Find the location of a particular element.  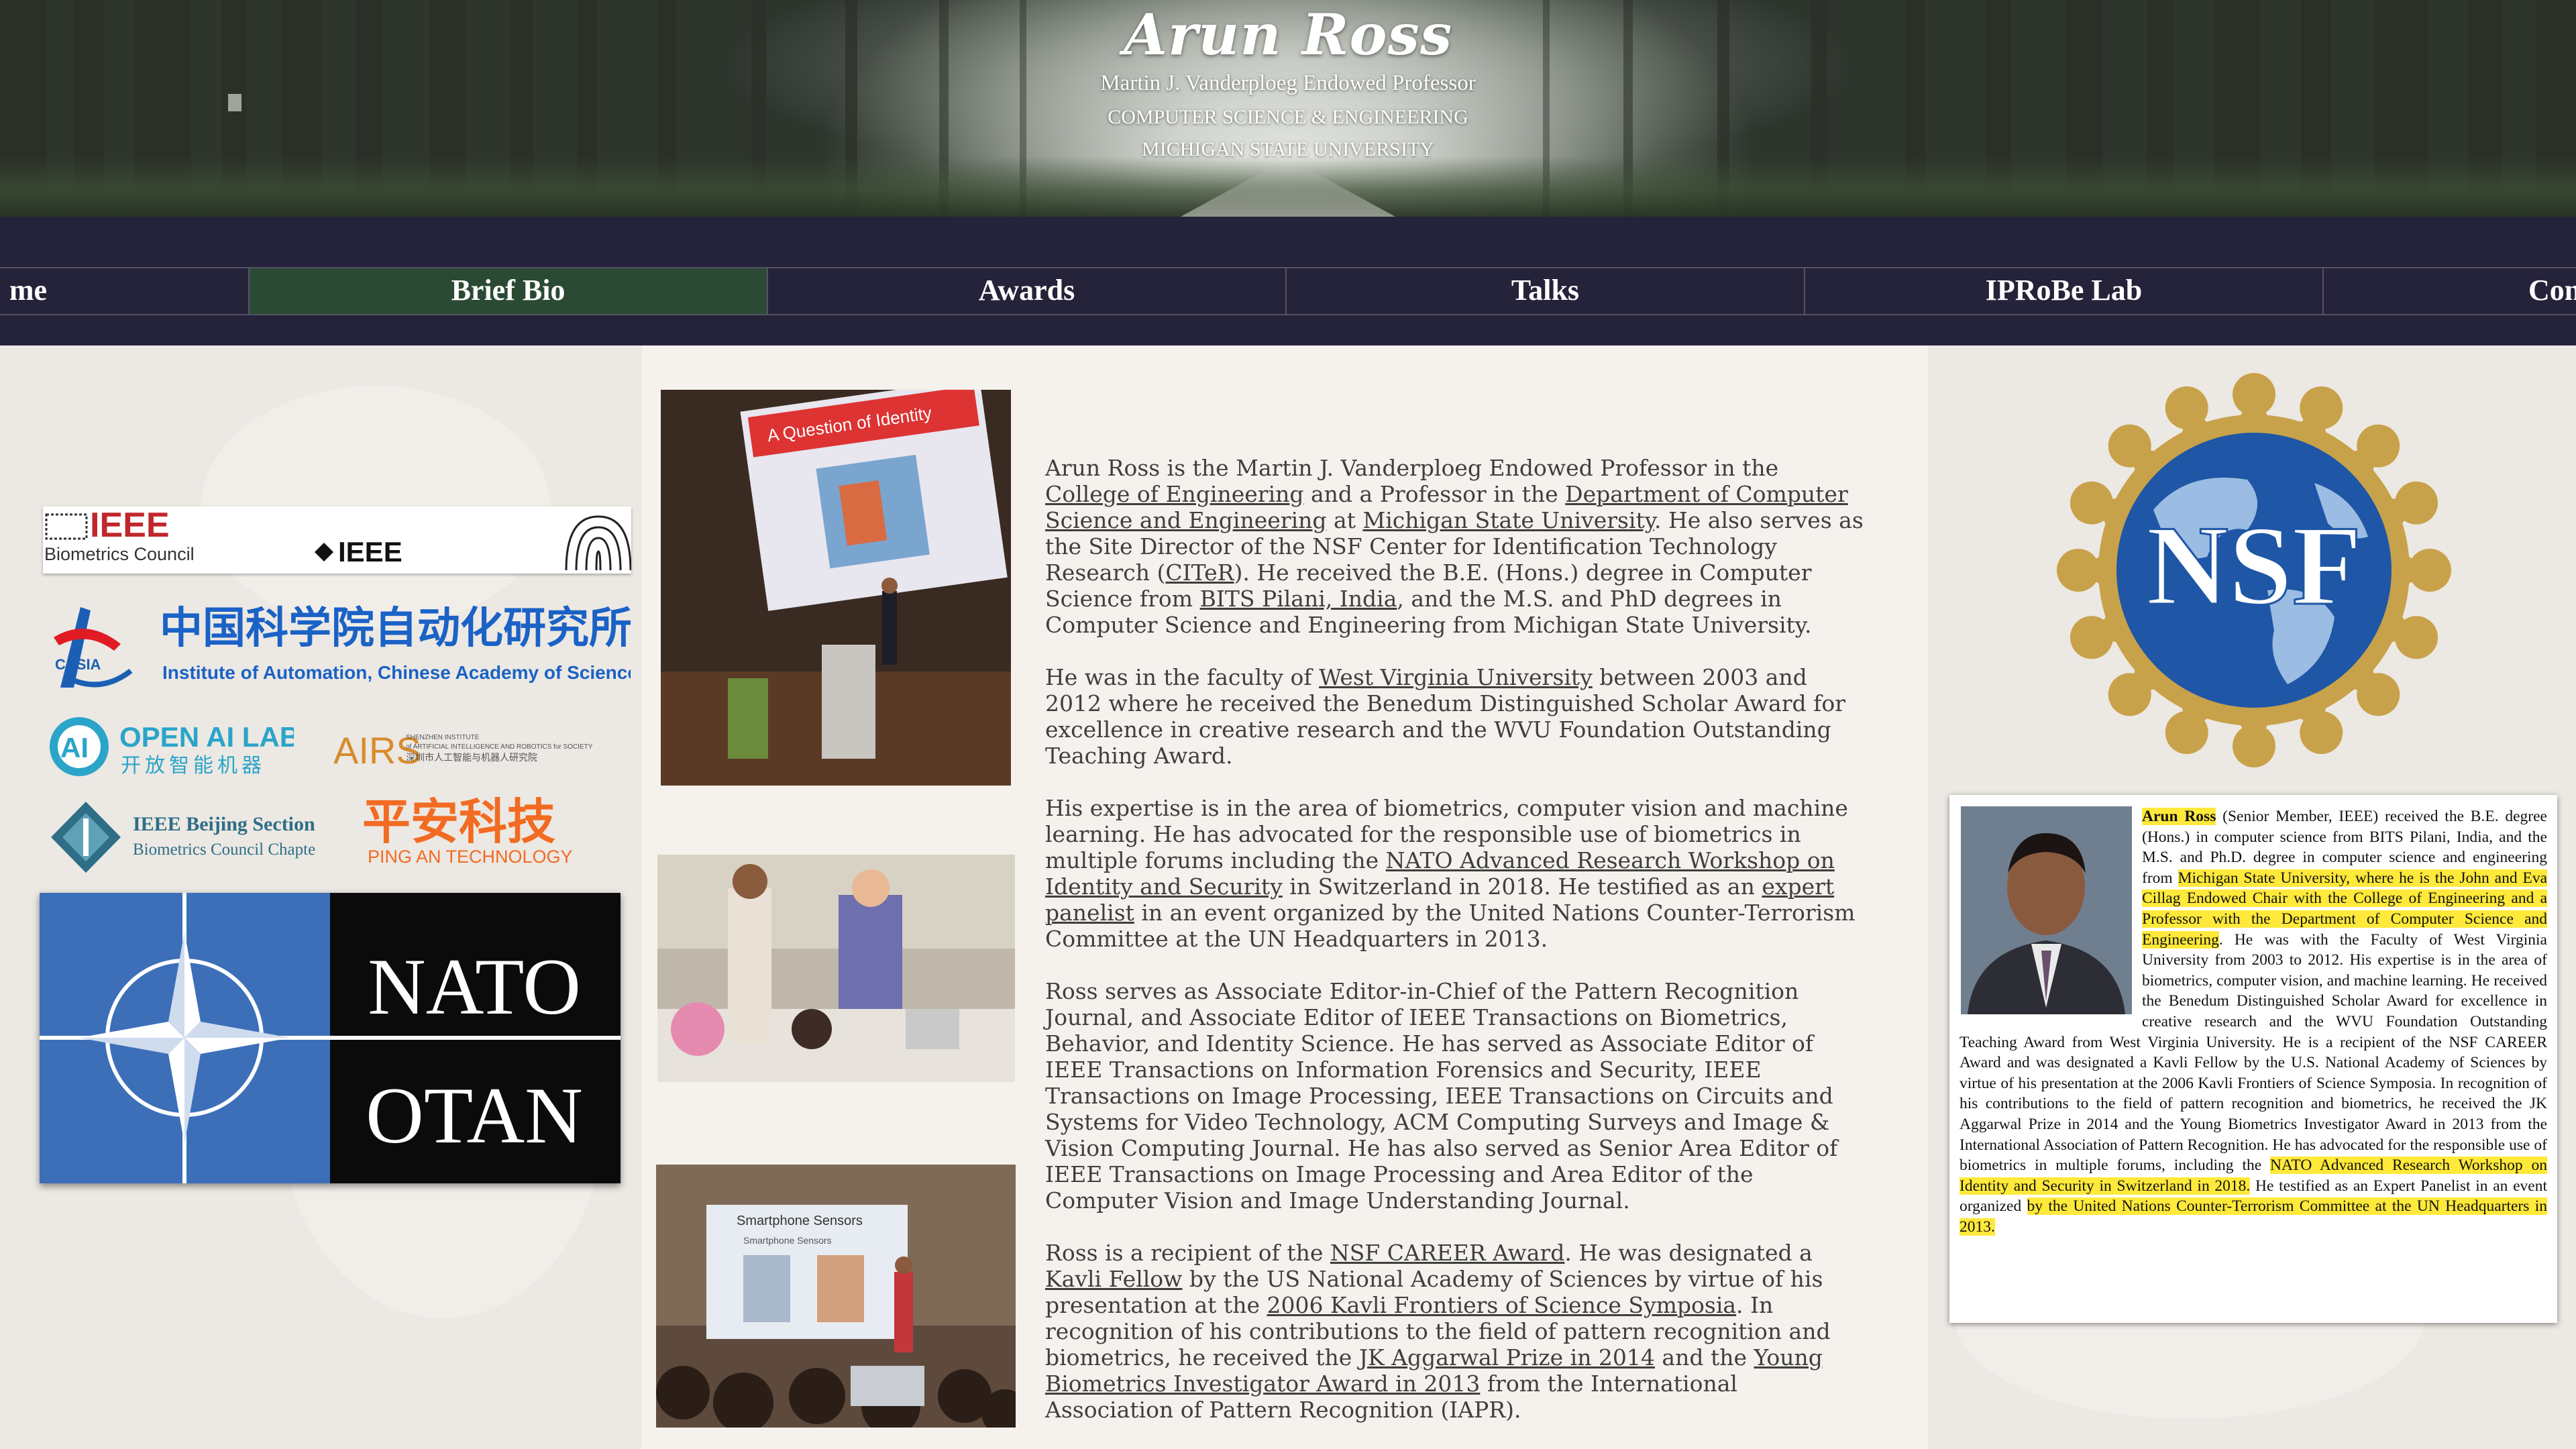

casia-chinese-name: 中国科学院自动化研究所 is located at coordinates (395, 628).